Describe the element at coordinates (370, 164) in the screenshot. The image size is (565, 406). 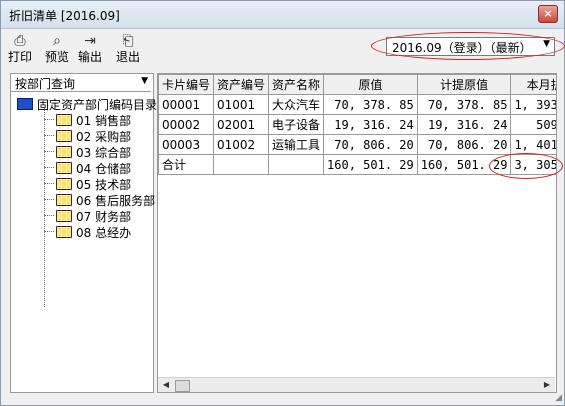
I see `cell-total-original-value: 160, 501. 29` at that location.